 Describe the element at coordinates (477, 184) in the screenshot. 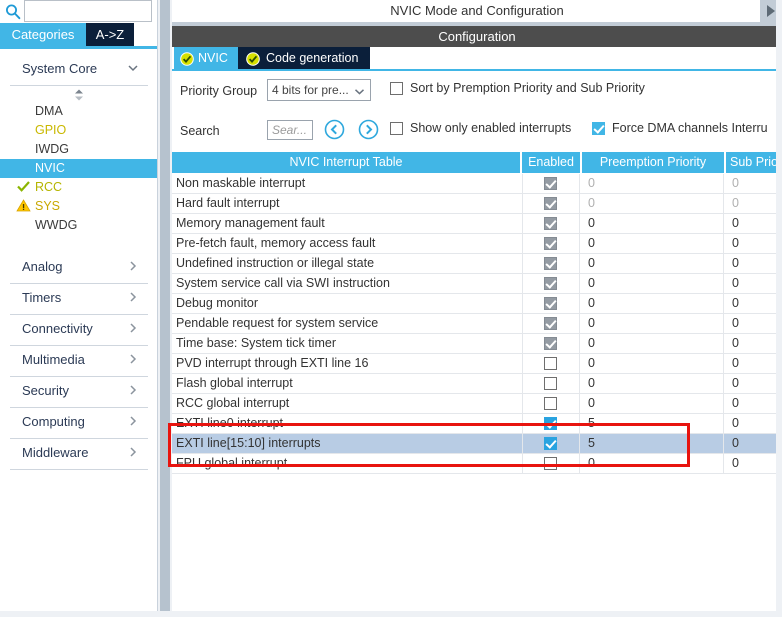

I see `table-row: Non maskable interrupt 0 0` at that location.